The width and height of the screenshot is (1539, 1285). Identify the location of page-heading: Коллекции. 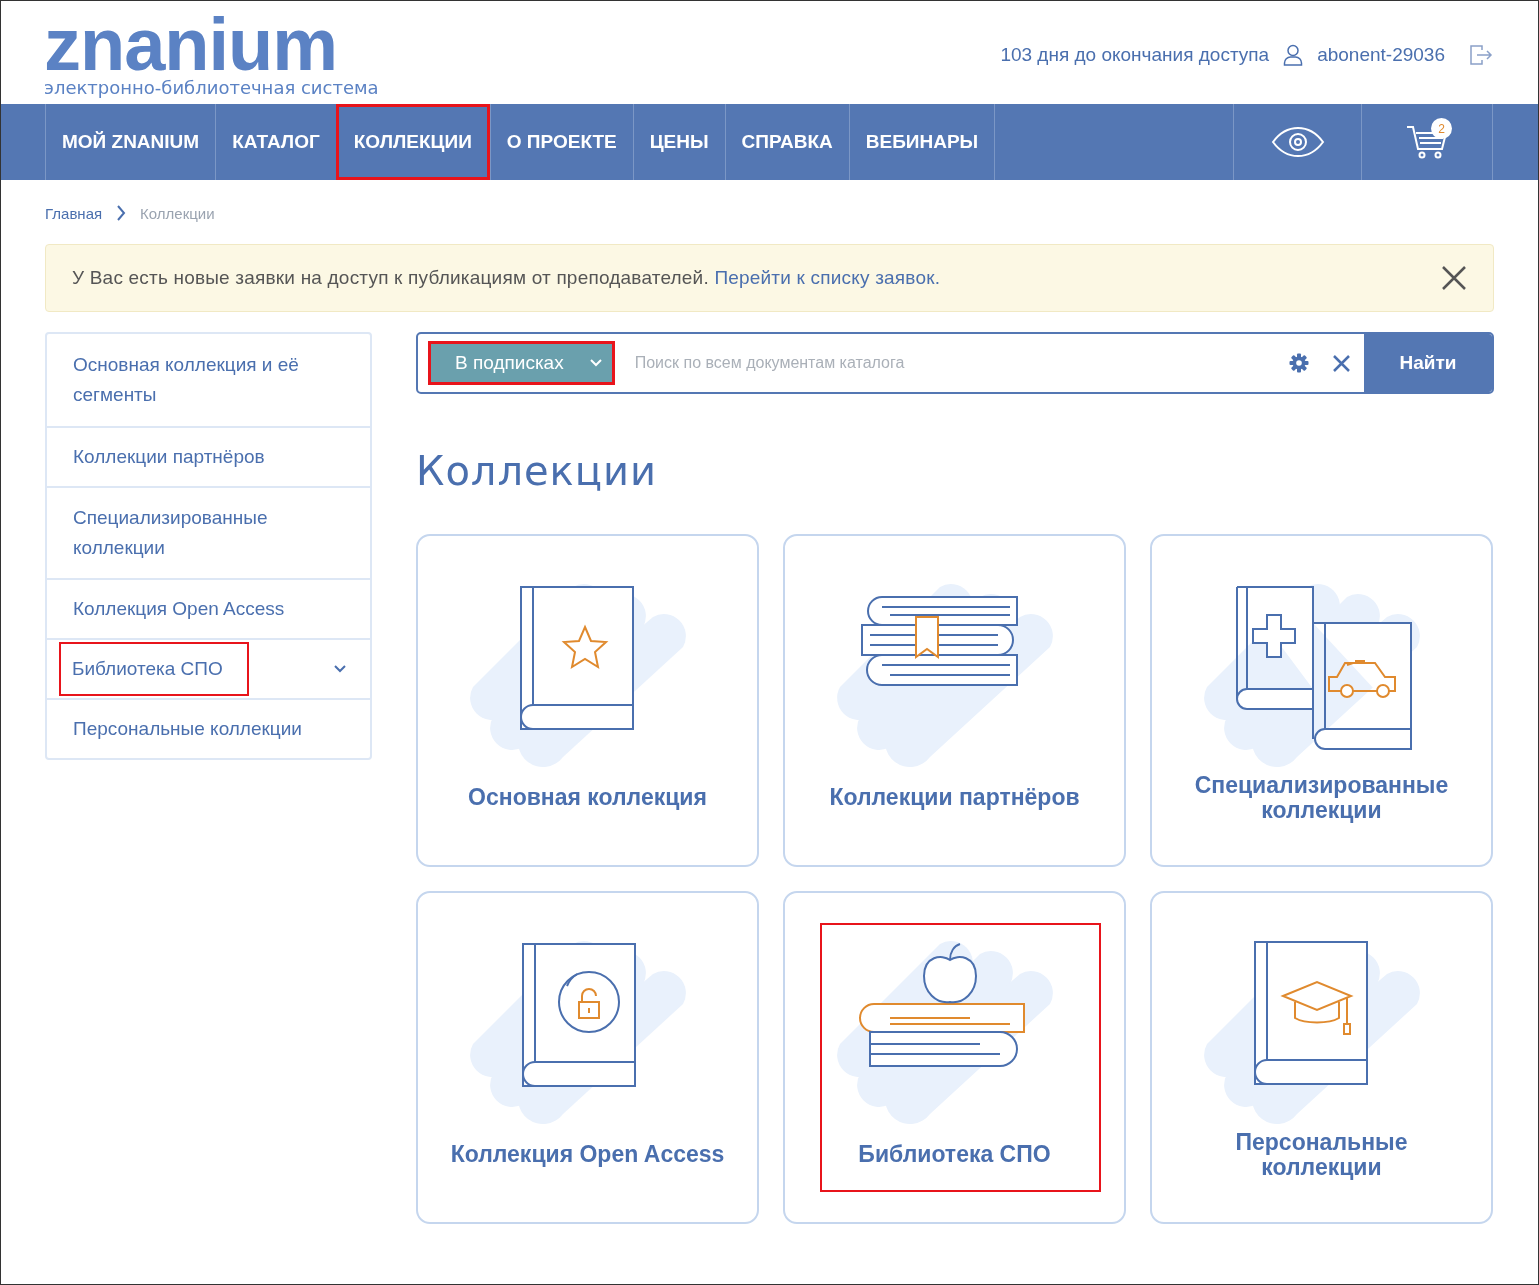
(537, 471).